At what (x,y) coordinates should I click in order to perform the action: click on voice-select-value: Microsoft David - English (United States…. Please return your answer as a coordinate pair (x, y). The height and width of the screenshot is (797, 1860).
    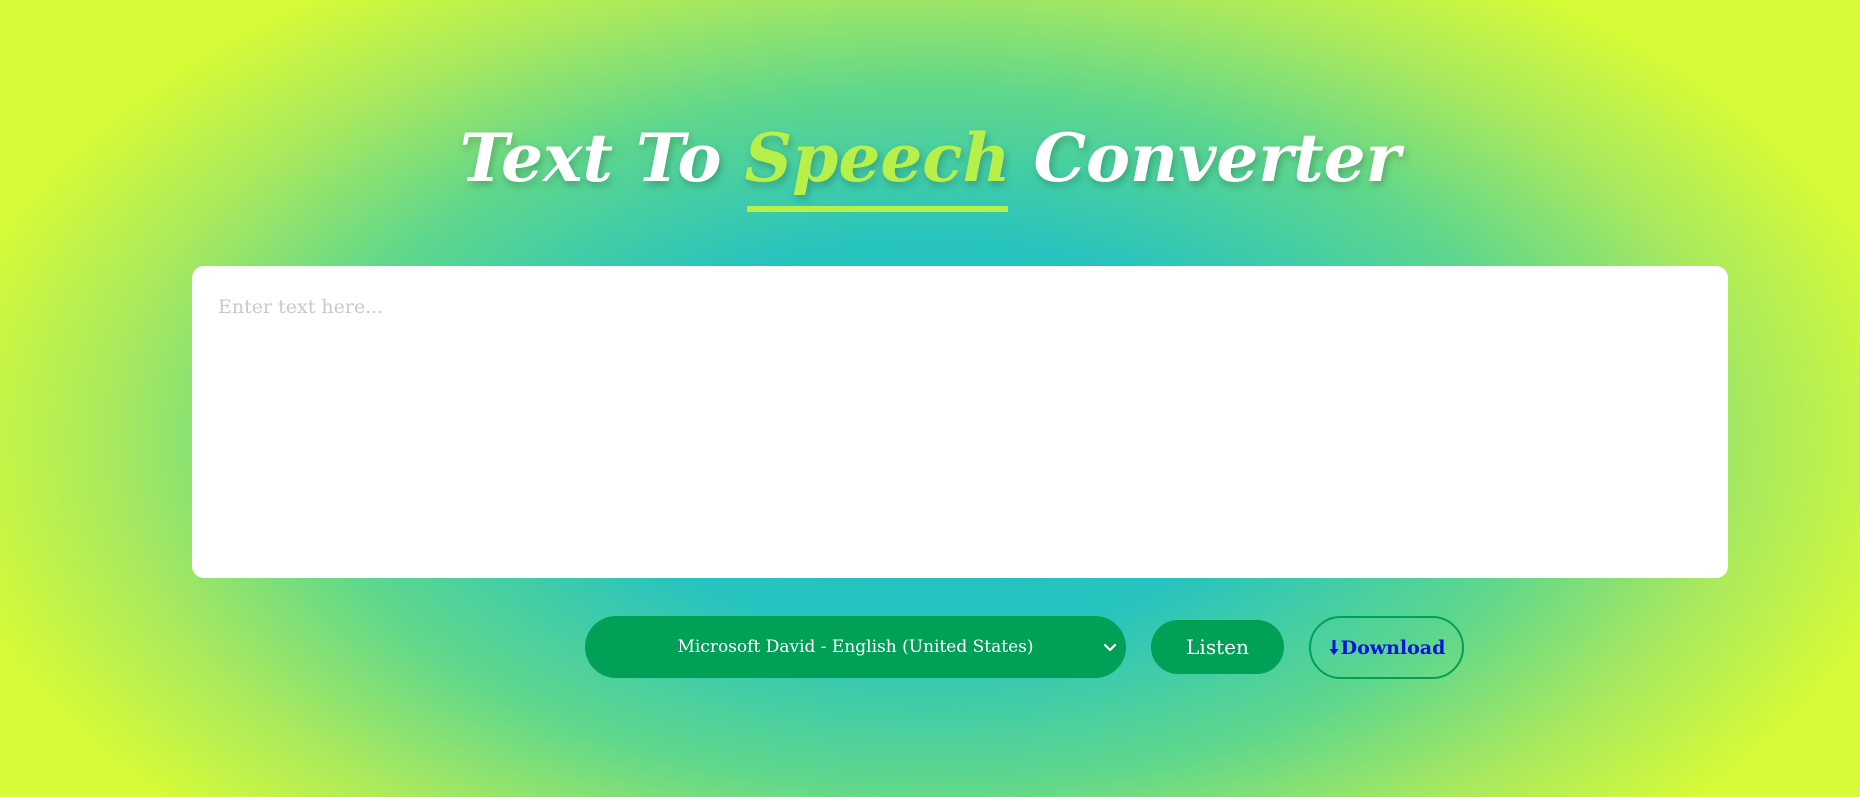
    Looking at the image, I should click on (855, 647).